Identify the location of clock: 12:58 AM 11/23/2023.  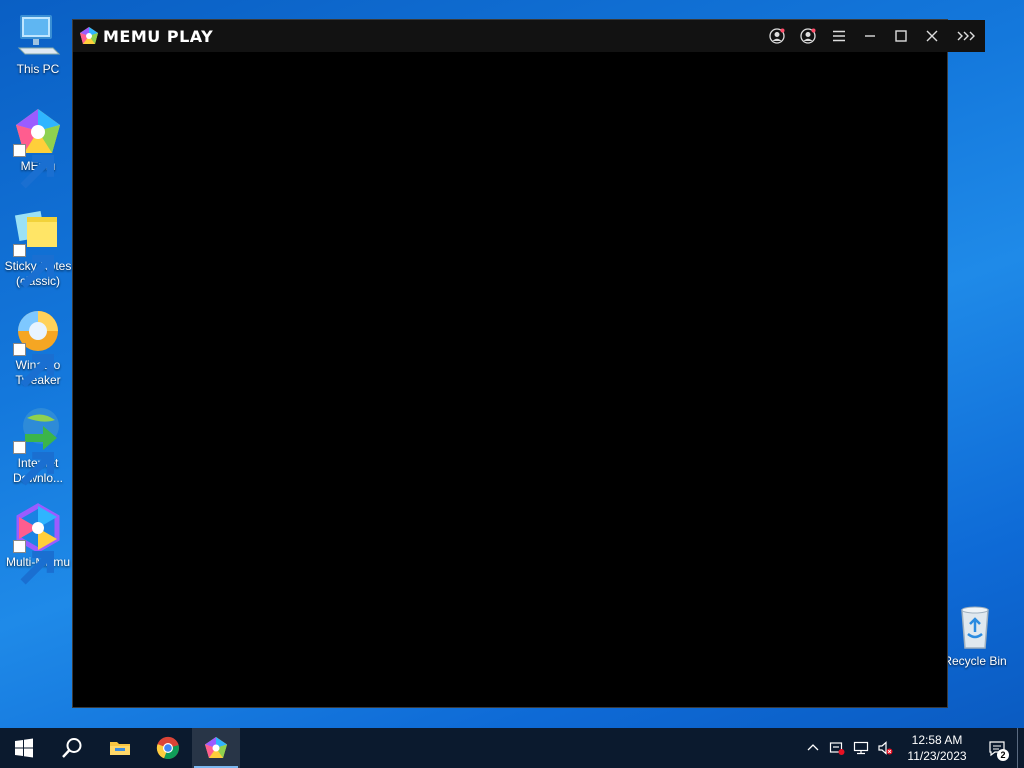
(937, 748).